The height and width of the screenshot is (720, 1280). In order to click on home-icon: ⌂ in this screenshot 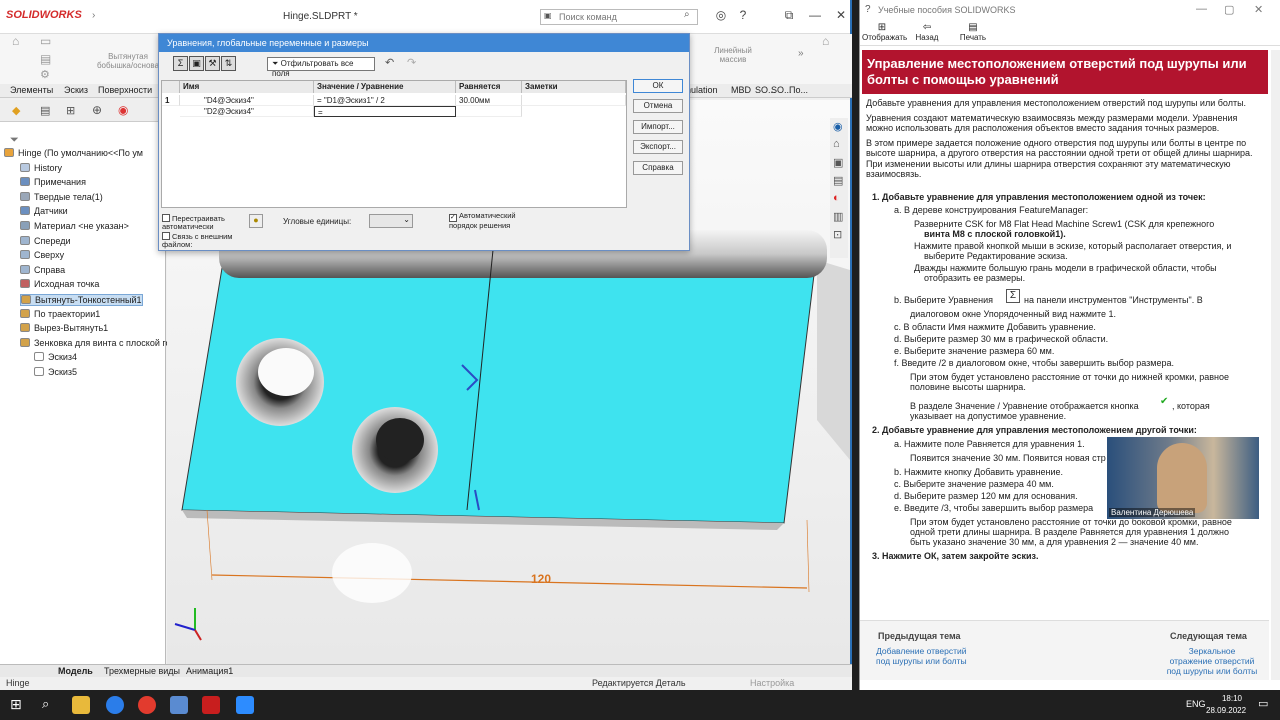, I will do `click(15, 41)`.